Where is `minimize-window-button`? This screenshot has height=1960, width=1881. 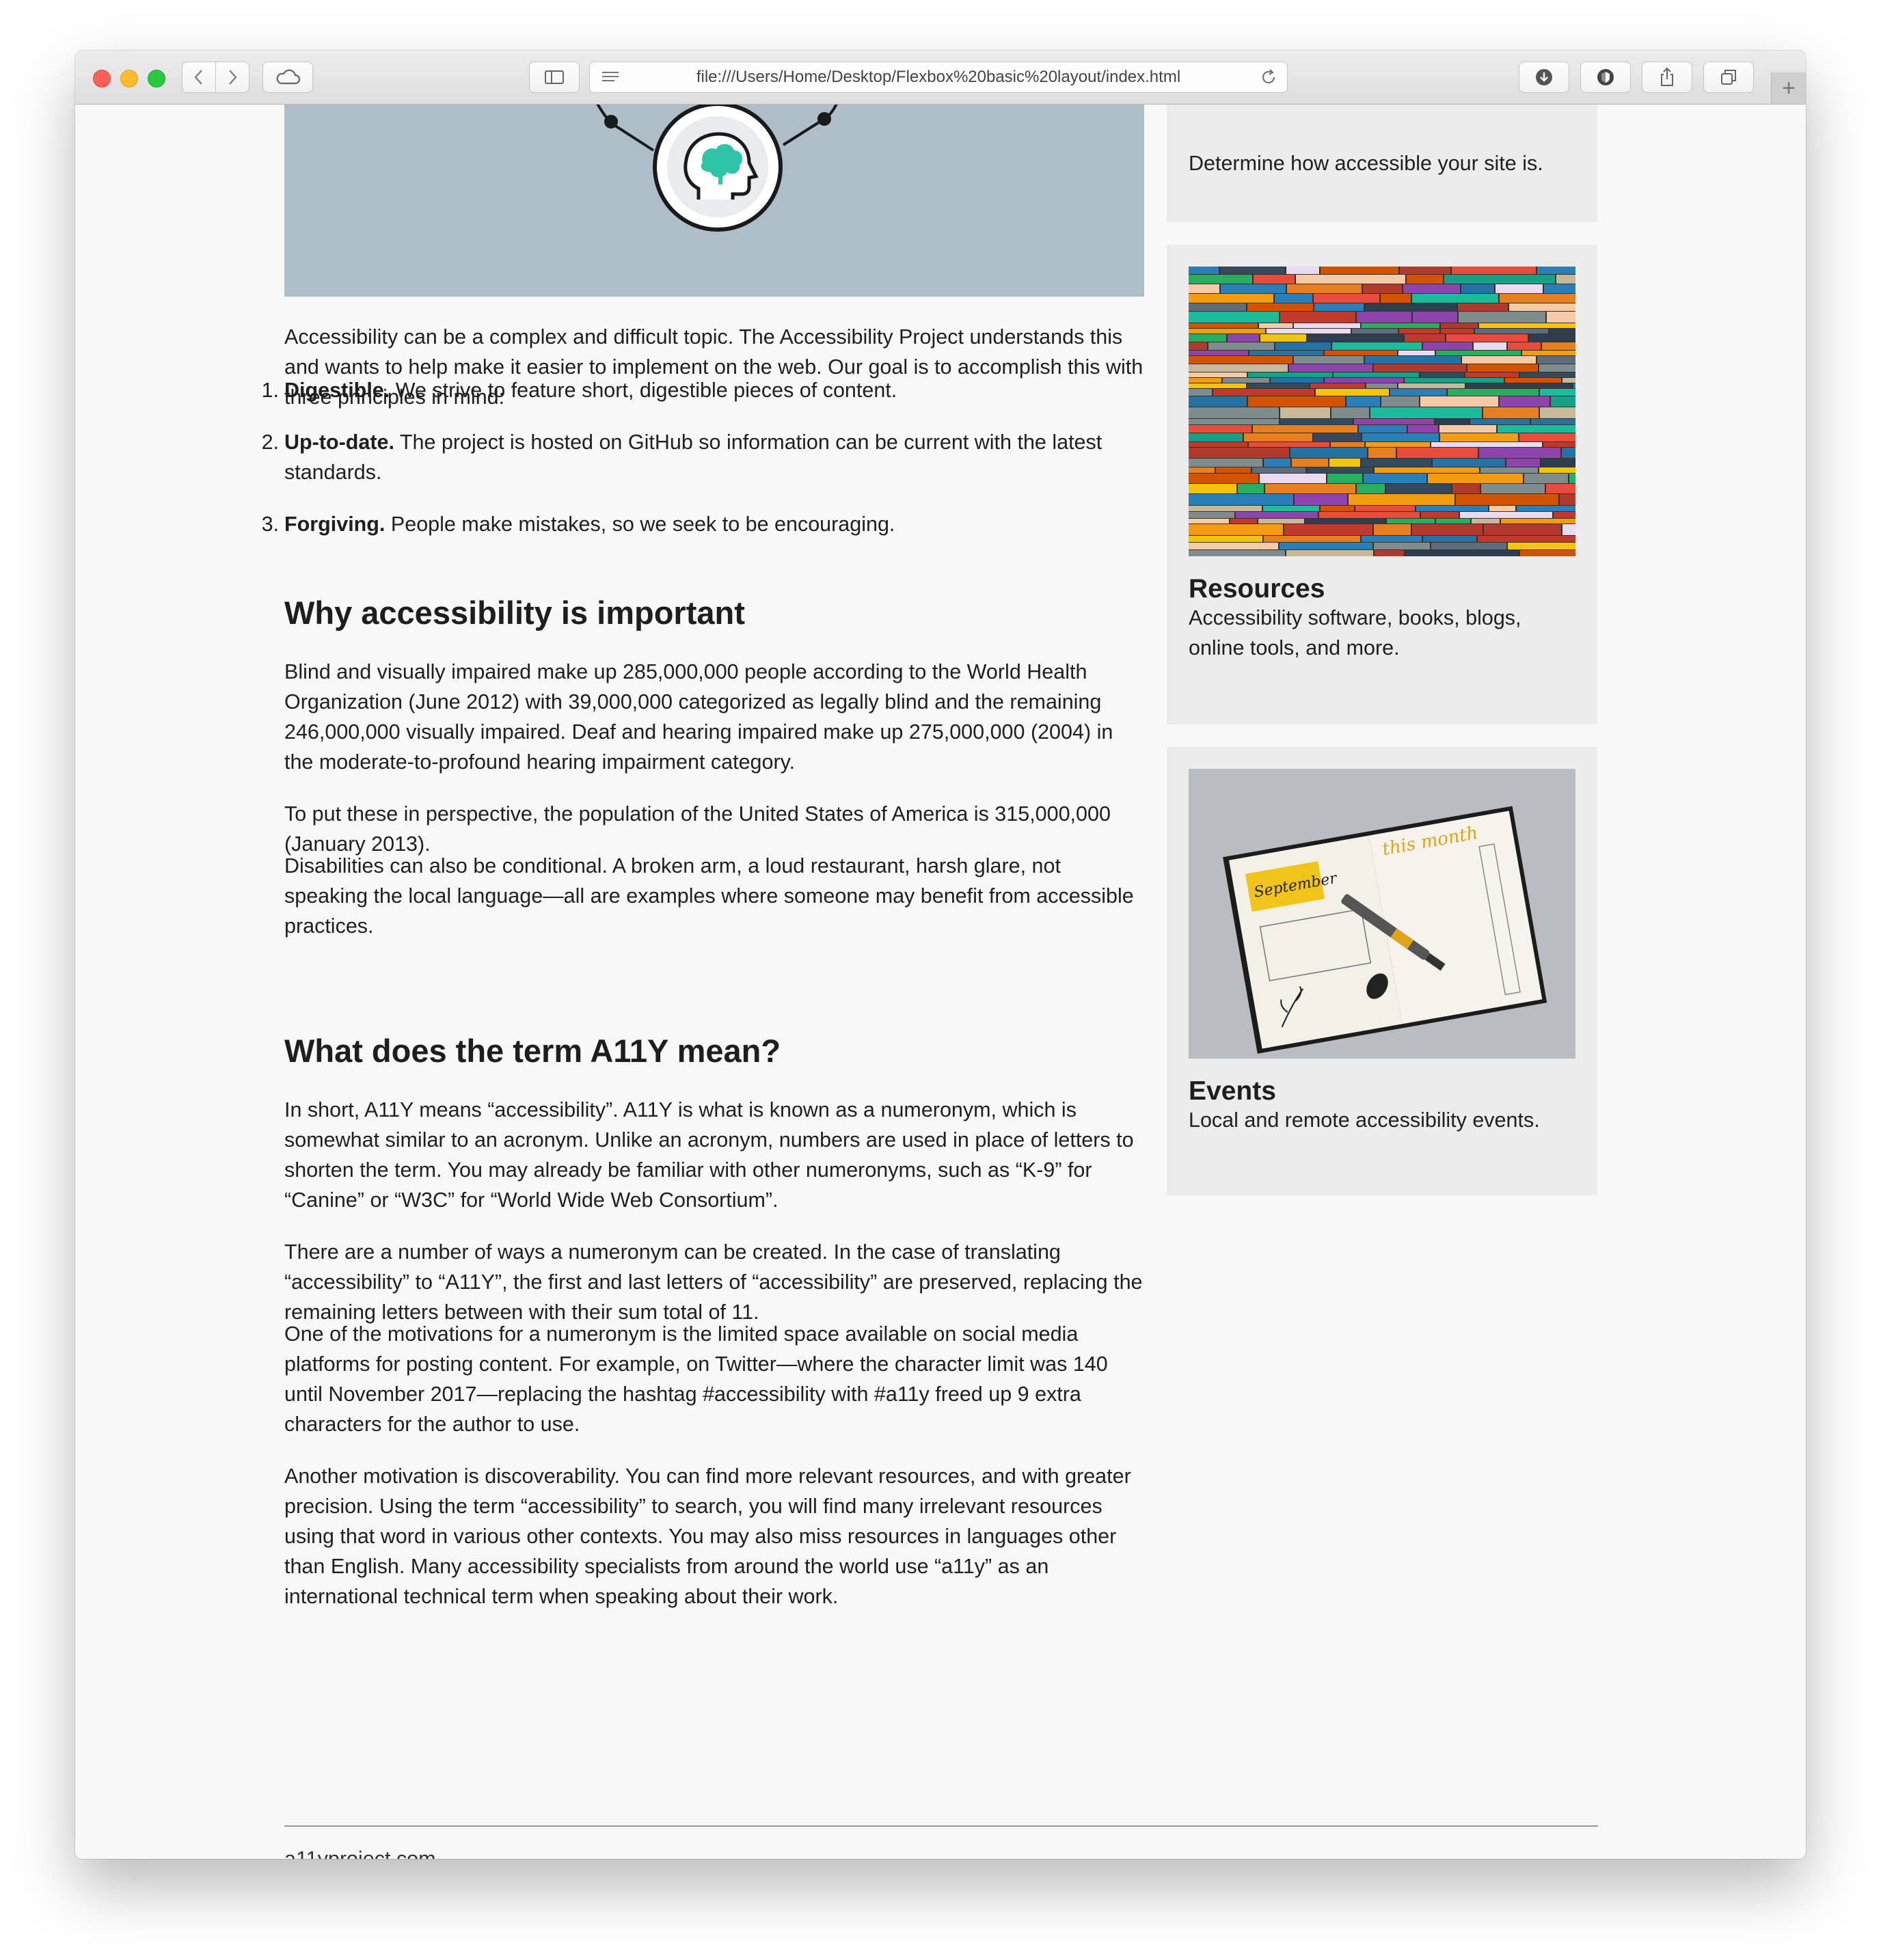 minimize-window-button is located at coordinates (129, 78).